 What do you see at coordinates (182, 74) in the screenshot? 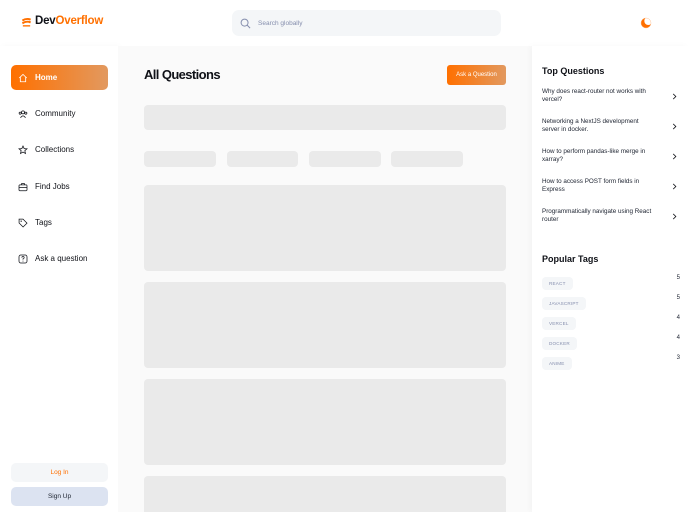
I see `page-title: All Questions` at bounding box center [182, 74].